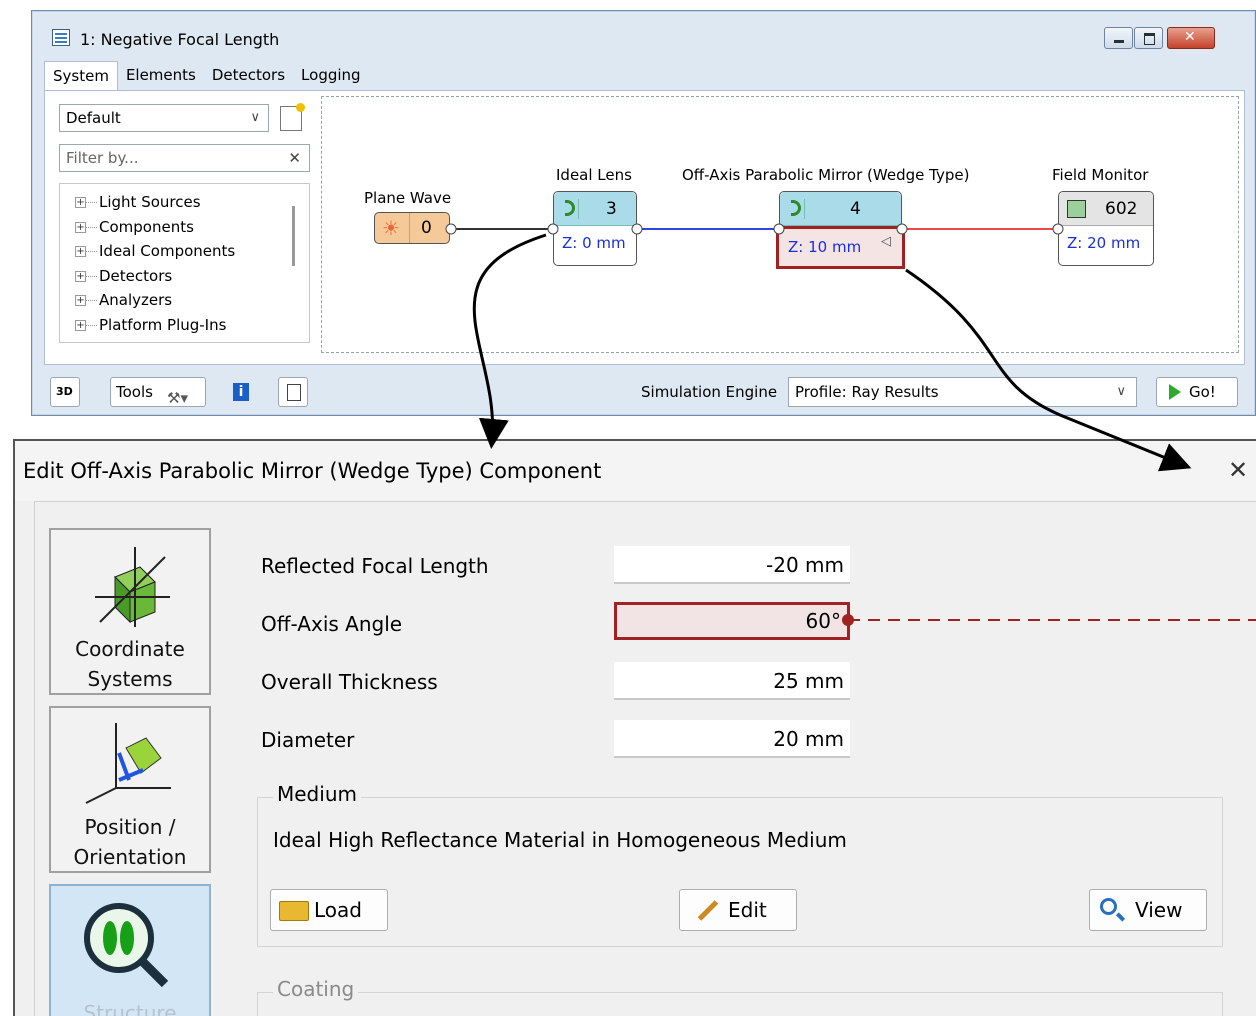 This screenshot has height=1016, width=1256. Describe the element at coordinates (93, 118) in the screenshot. I see `preset-select-value: Default` at that location.